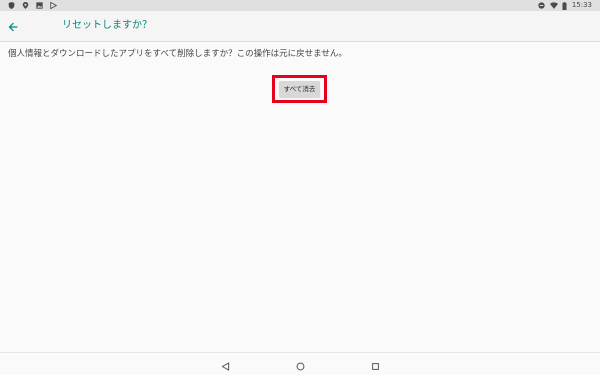  I want to click on status-time: 15:33, so click(581, 5).